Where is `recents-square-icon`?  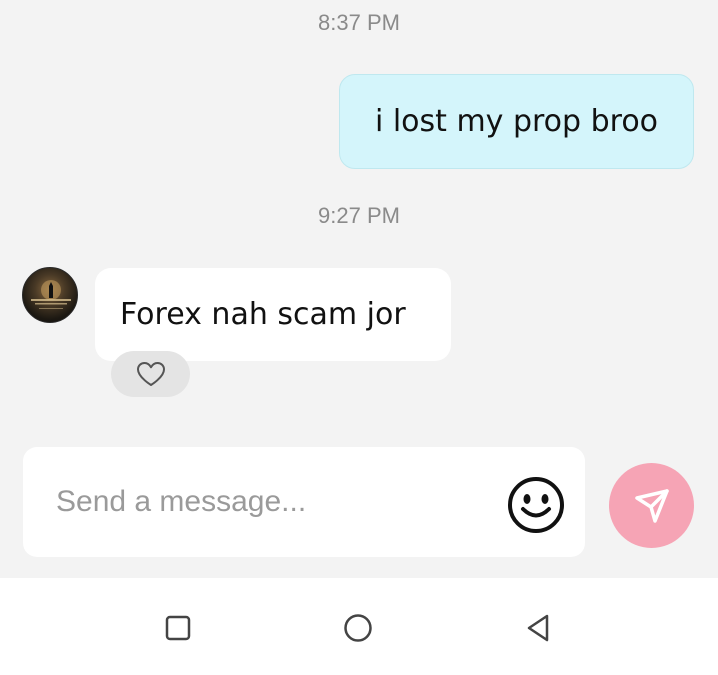 recents-square-icon is located at coordinates (178, 628).